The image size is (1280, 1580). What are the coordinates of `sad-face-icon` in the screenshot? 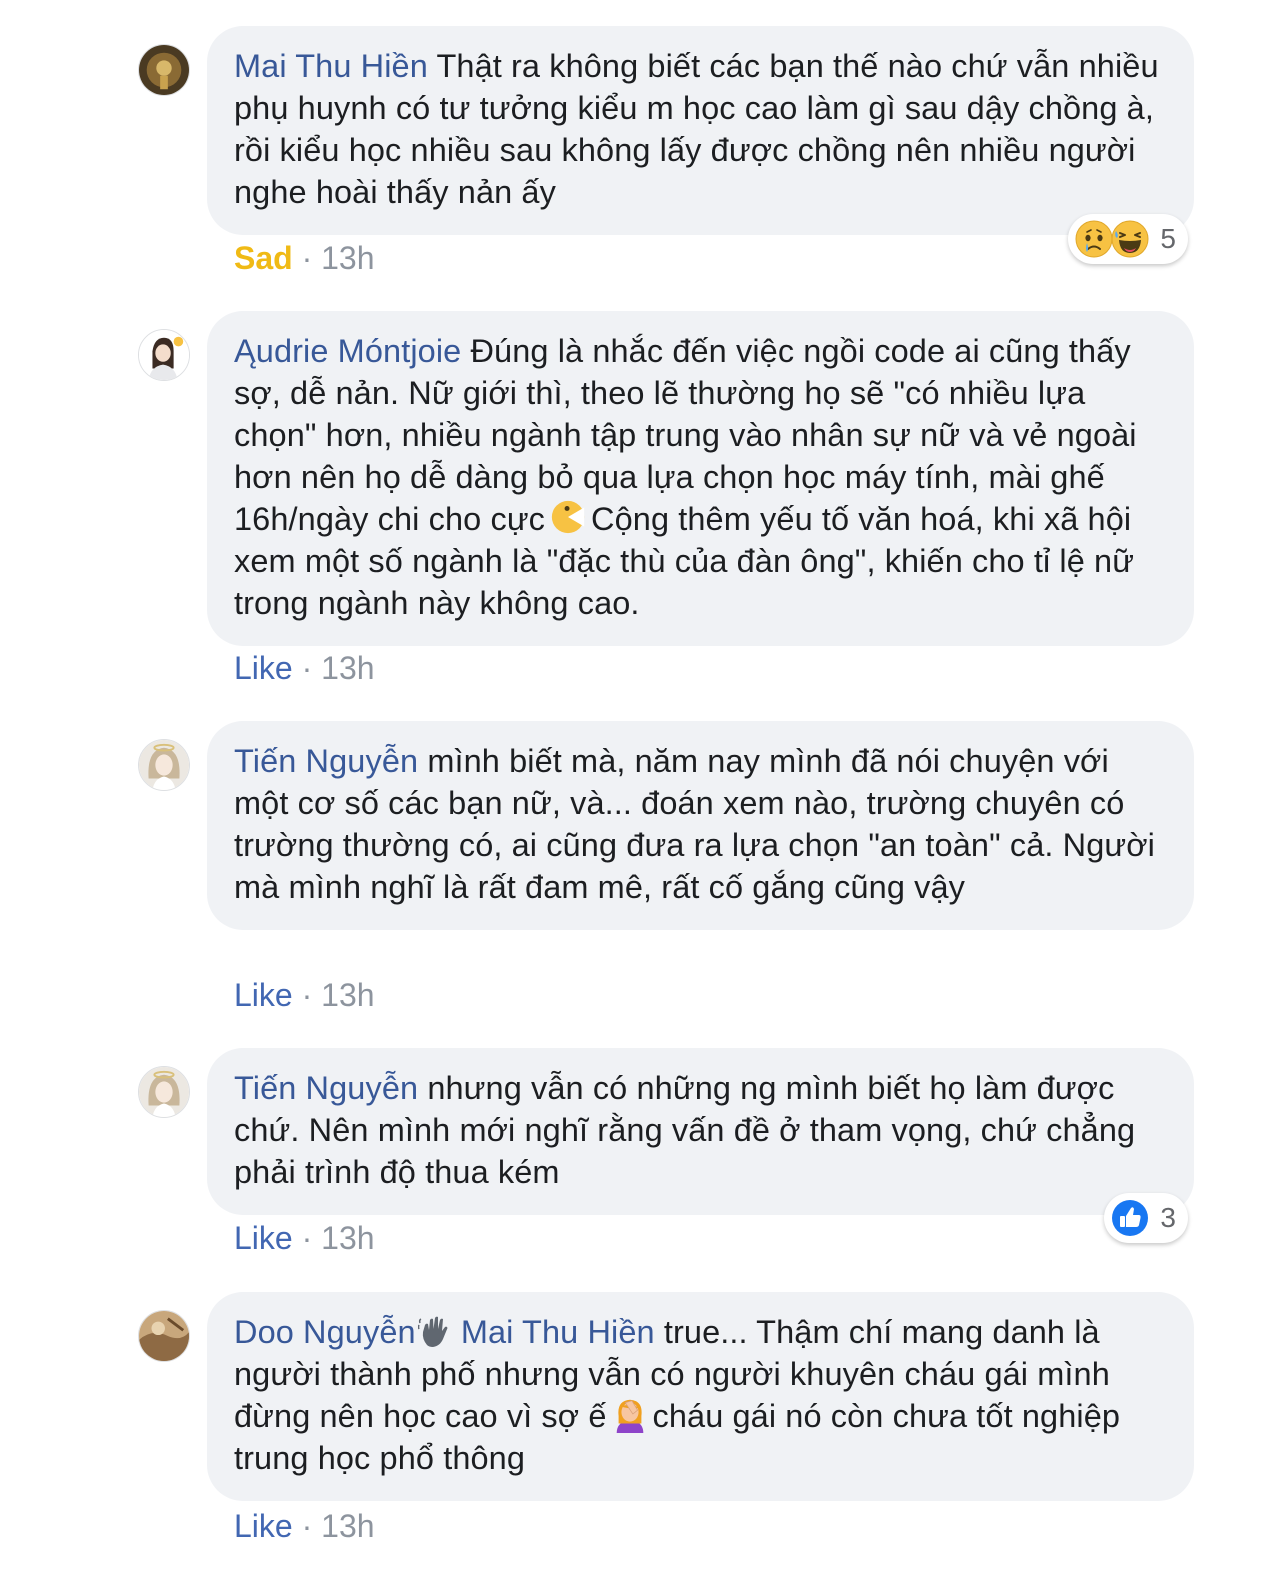 It's located at (1094, 239).